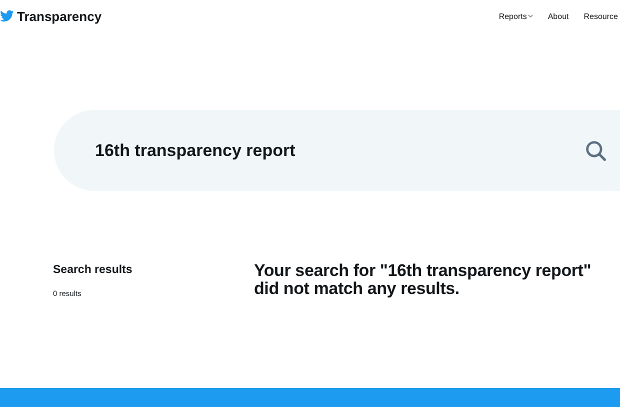 The width and height of the screenshot is (620, 407). What do you see at coordinates (596, 151) in the screenshot?
I see `search-icon` at bounding box center [596, 151].